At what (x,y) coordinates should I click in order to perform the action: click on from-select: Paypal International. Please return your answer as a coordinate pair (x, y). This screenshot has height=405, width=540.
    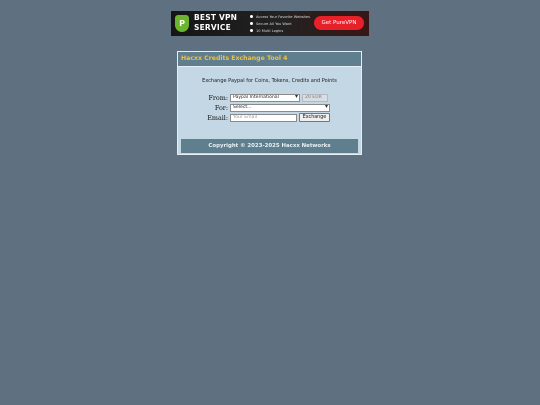
    Looking at the image, I should click on (265, 98).